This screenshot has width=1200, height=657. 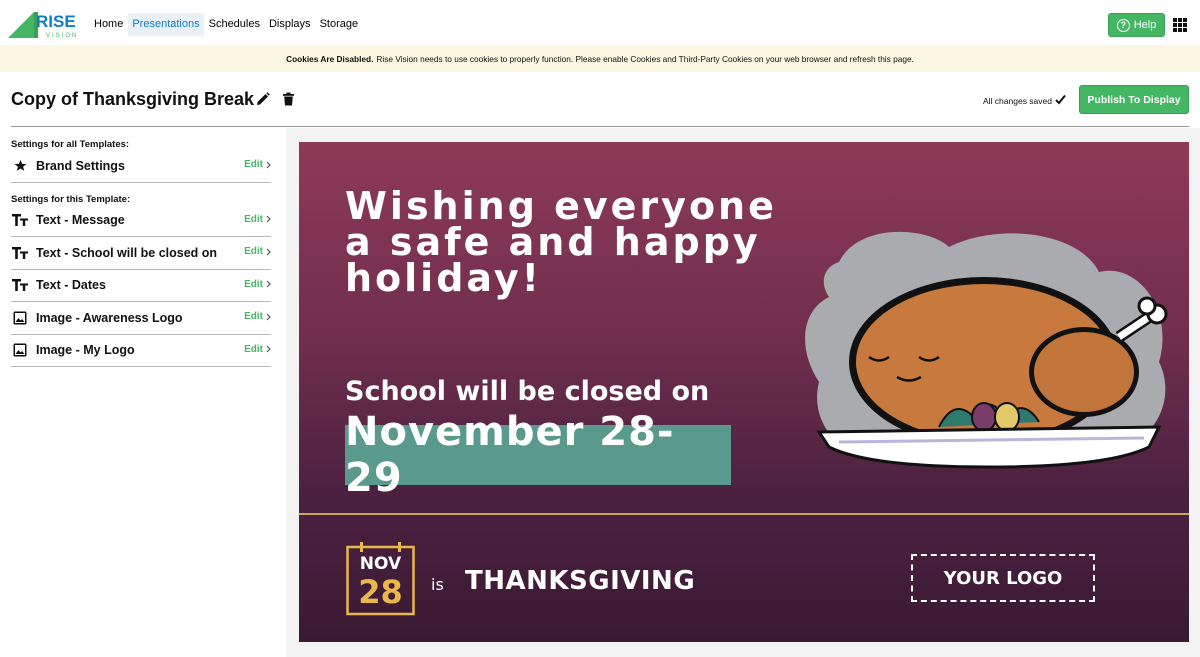 What do you see at coordinates (380, 592) in the screenshot?
I see `calendar-day: 28` at bounding box center [380, 592].